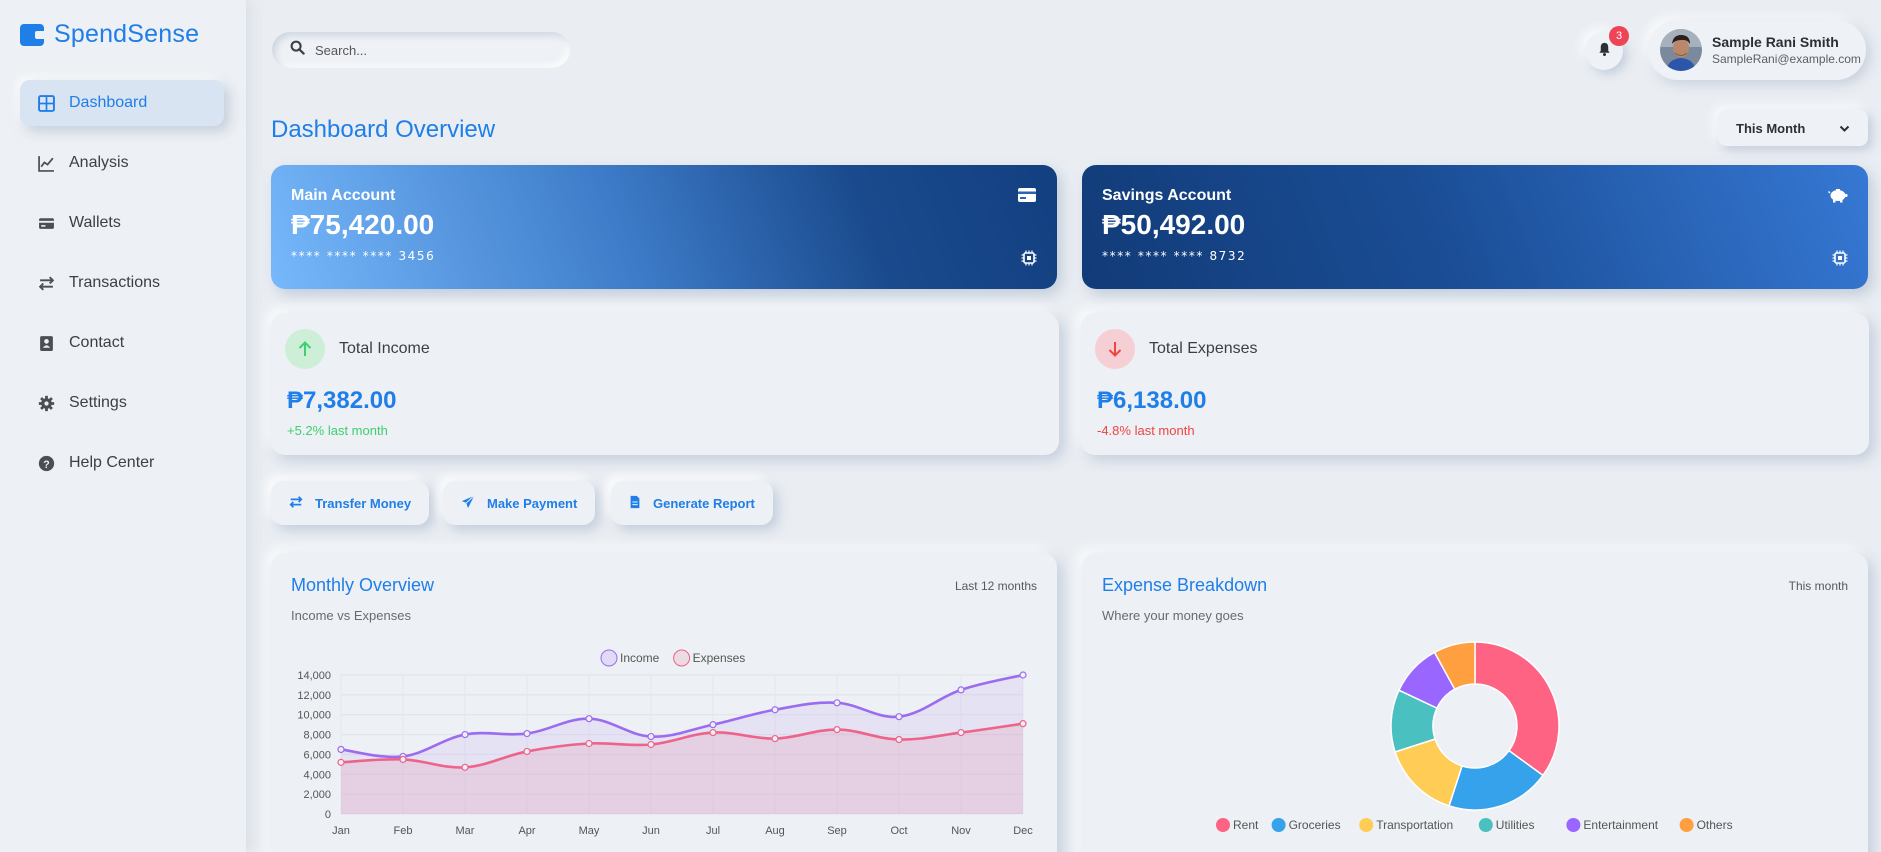 This screenshot has width=1881, height=852. I want to click on account-balance: ₱50,492.00, so click(1174, 224).